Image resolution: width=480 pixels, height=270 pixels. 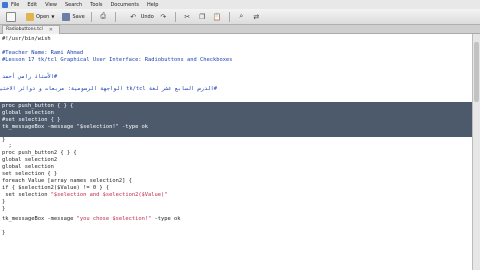 What do you see at coordinates (43, 53) in the screenshot?
I see `code-line: #Teacher Name: Rami Ahmad` at bounding box center [43, 53].